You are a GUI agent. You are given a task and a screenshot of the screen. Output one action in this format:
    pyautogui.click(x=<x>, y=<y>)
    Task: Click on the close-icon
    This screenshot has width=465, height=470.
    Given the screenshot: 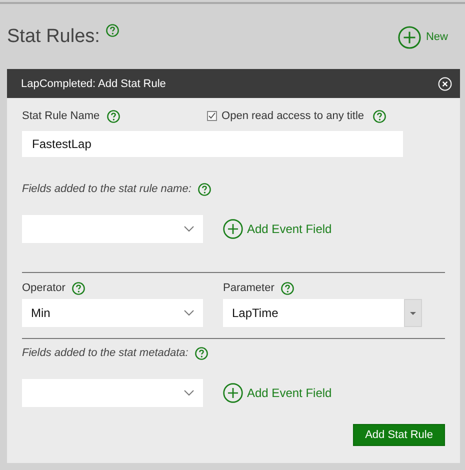 What is the action you would take?
    pyautogui.click(x=445, y=83)
    